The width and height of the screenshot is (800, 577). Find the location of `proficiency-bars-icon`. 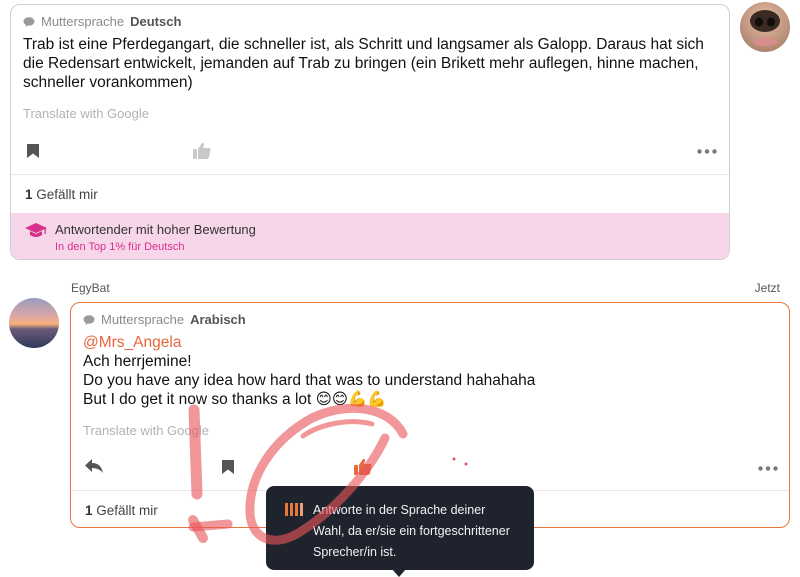

proficiency-bars-icon is located at coordinates (294, 509).